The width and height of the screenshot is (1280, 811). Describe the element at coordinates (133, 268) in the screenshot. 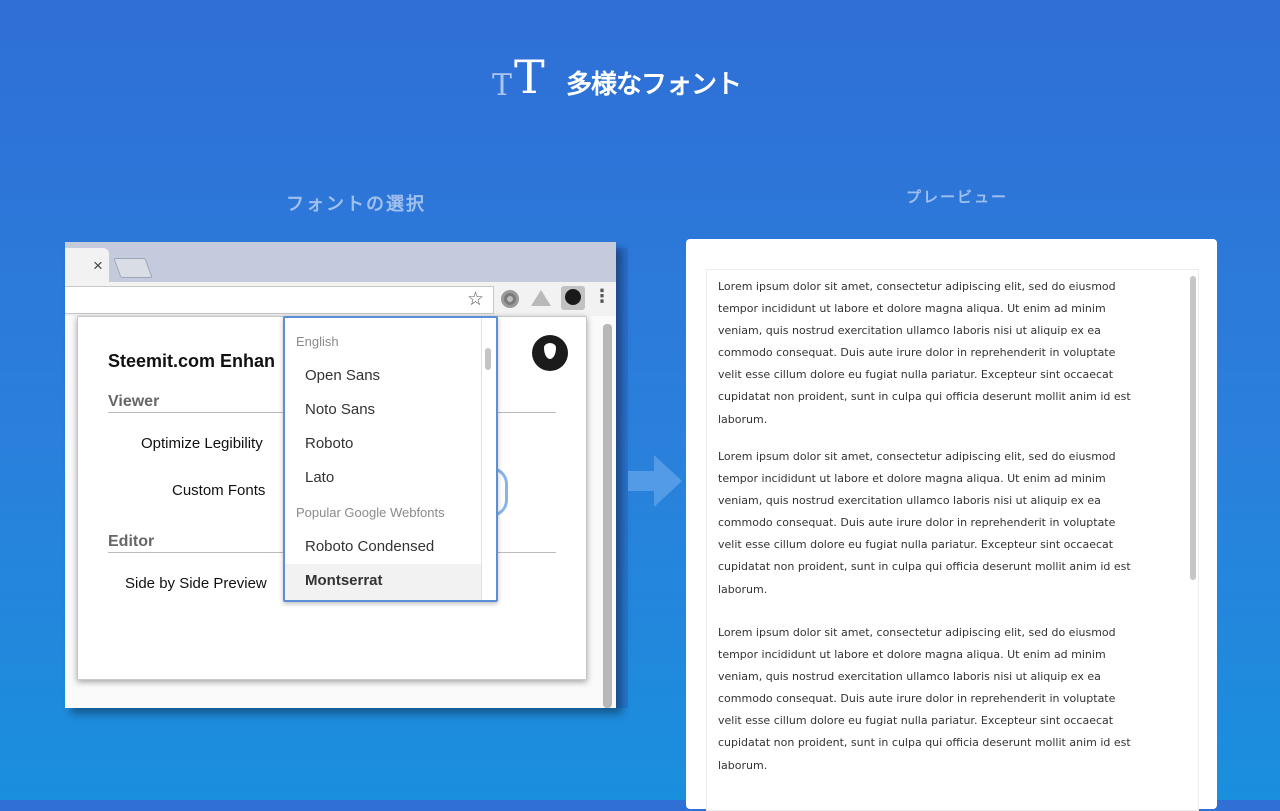

I see `new-tab-button` at that location.